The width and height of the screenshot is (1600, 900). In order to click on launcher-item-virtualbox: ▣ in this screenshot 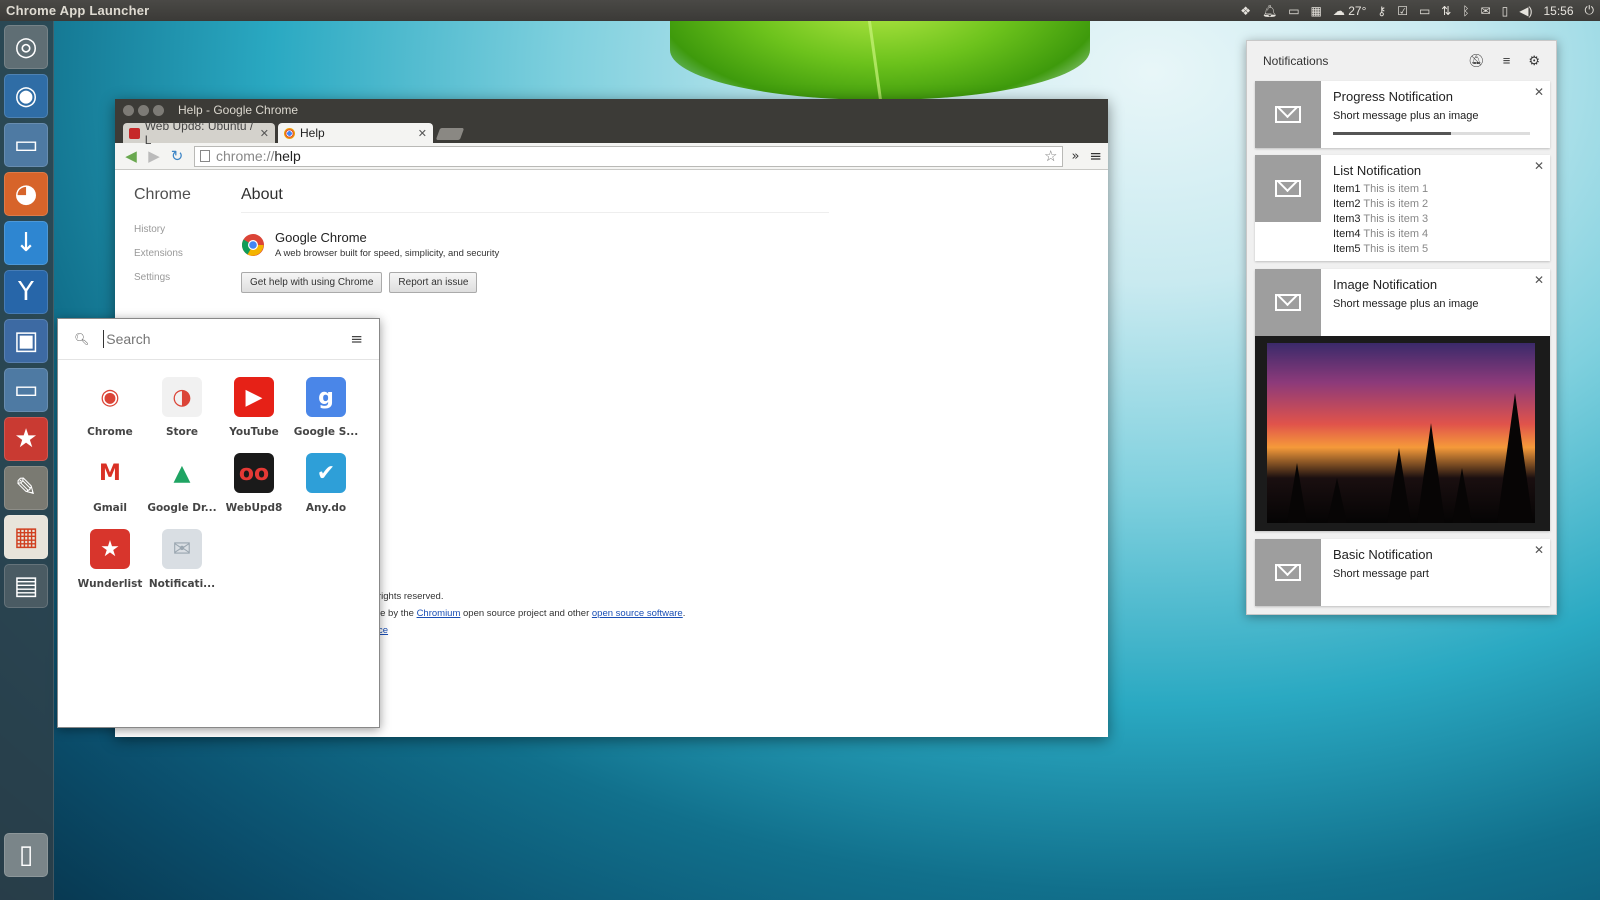, I will do `click(26, 341)`.